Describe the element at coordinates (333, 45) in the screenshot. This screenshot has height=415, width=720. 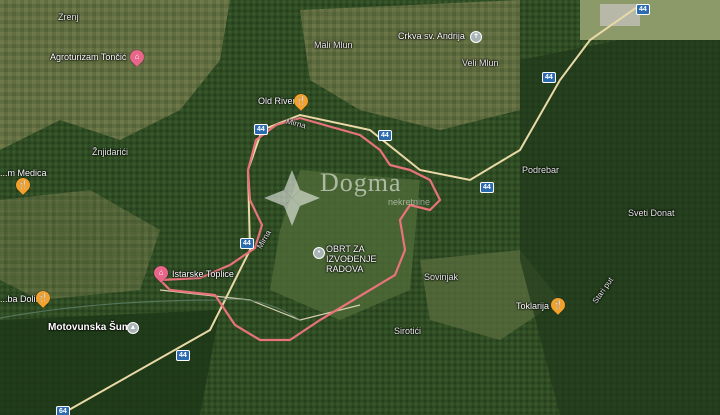
I see `place-label-mali-mlun: Mali Mlun` at that location.